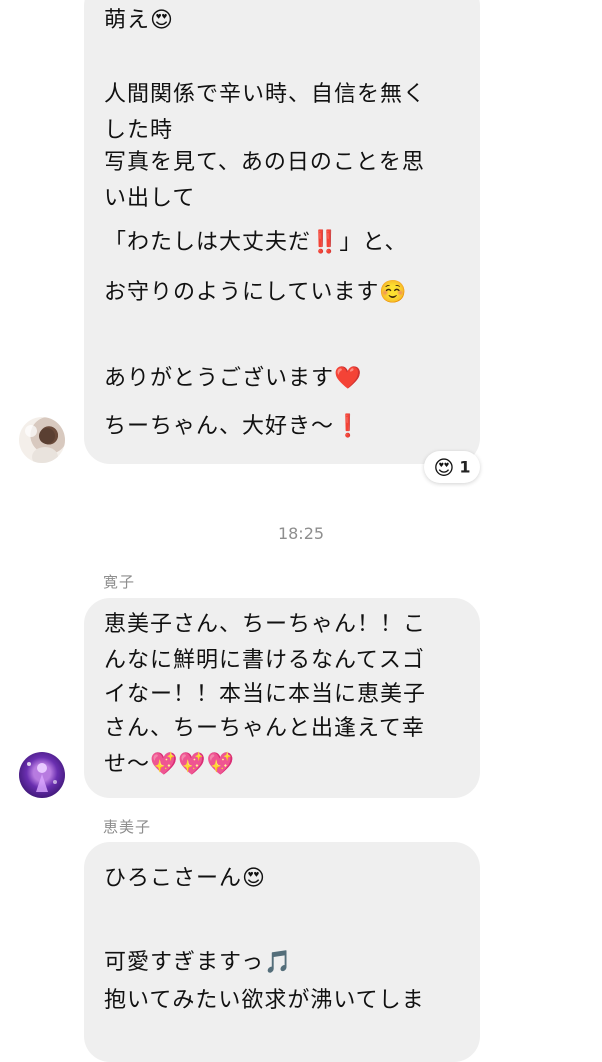 This screenshot has width=602, height=1062. Describe the element at coordinates (185, 878) in the screenshot. I see `message-text: ひろこさーん😍` at that location.